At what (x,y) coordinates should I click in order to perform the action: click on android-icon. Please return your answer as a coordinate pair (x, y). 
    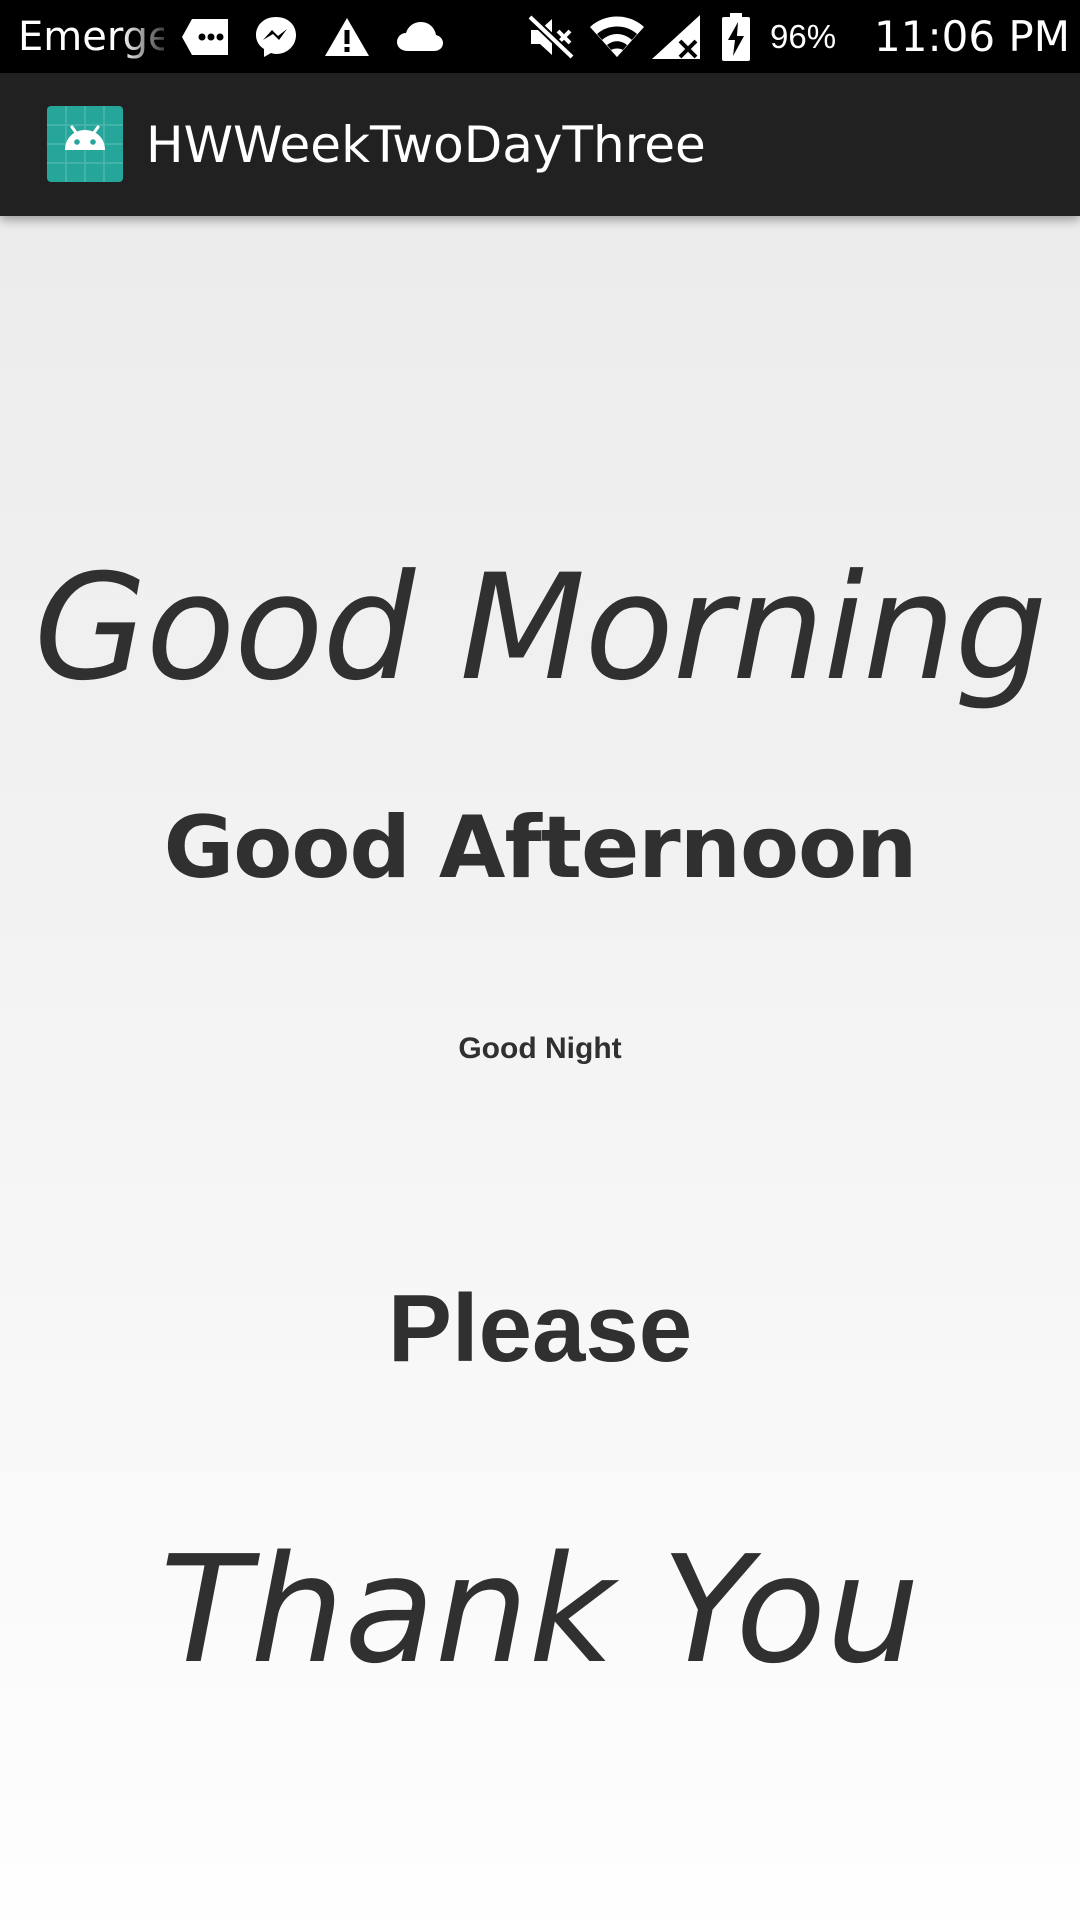
    Looking at the image, I should click on (85, 144).